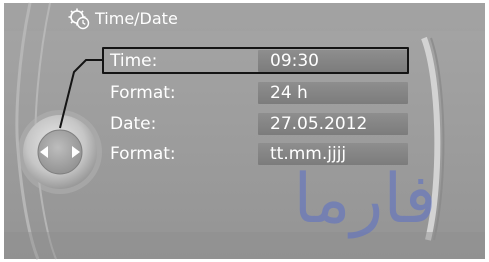  What do you see at coordinates (365, 199) in the screenshot?
I see `watermark: فارما` at bounding box center [365, 199].